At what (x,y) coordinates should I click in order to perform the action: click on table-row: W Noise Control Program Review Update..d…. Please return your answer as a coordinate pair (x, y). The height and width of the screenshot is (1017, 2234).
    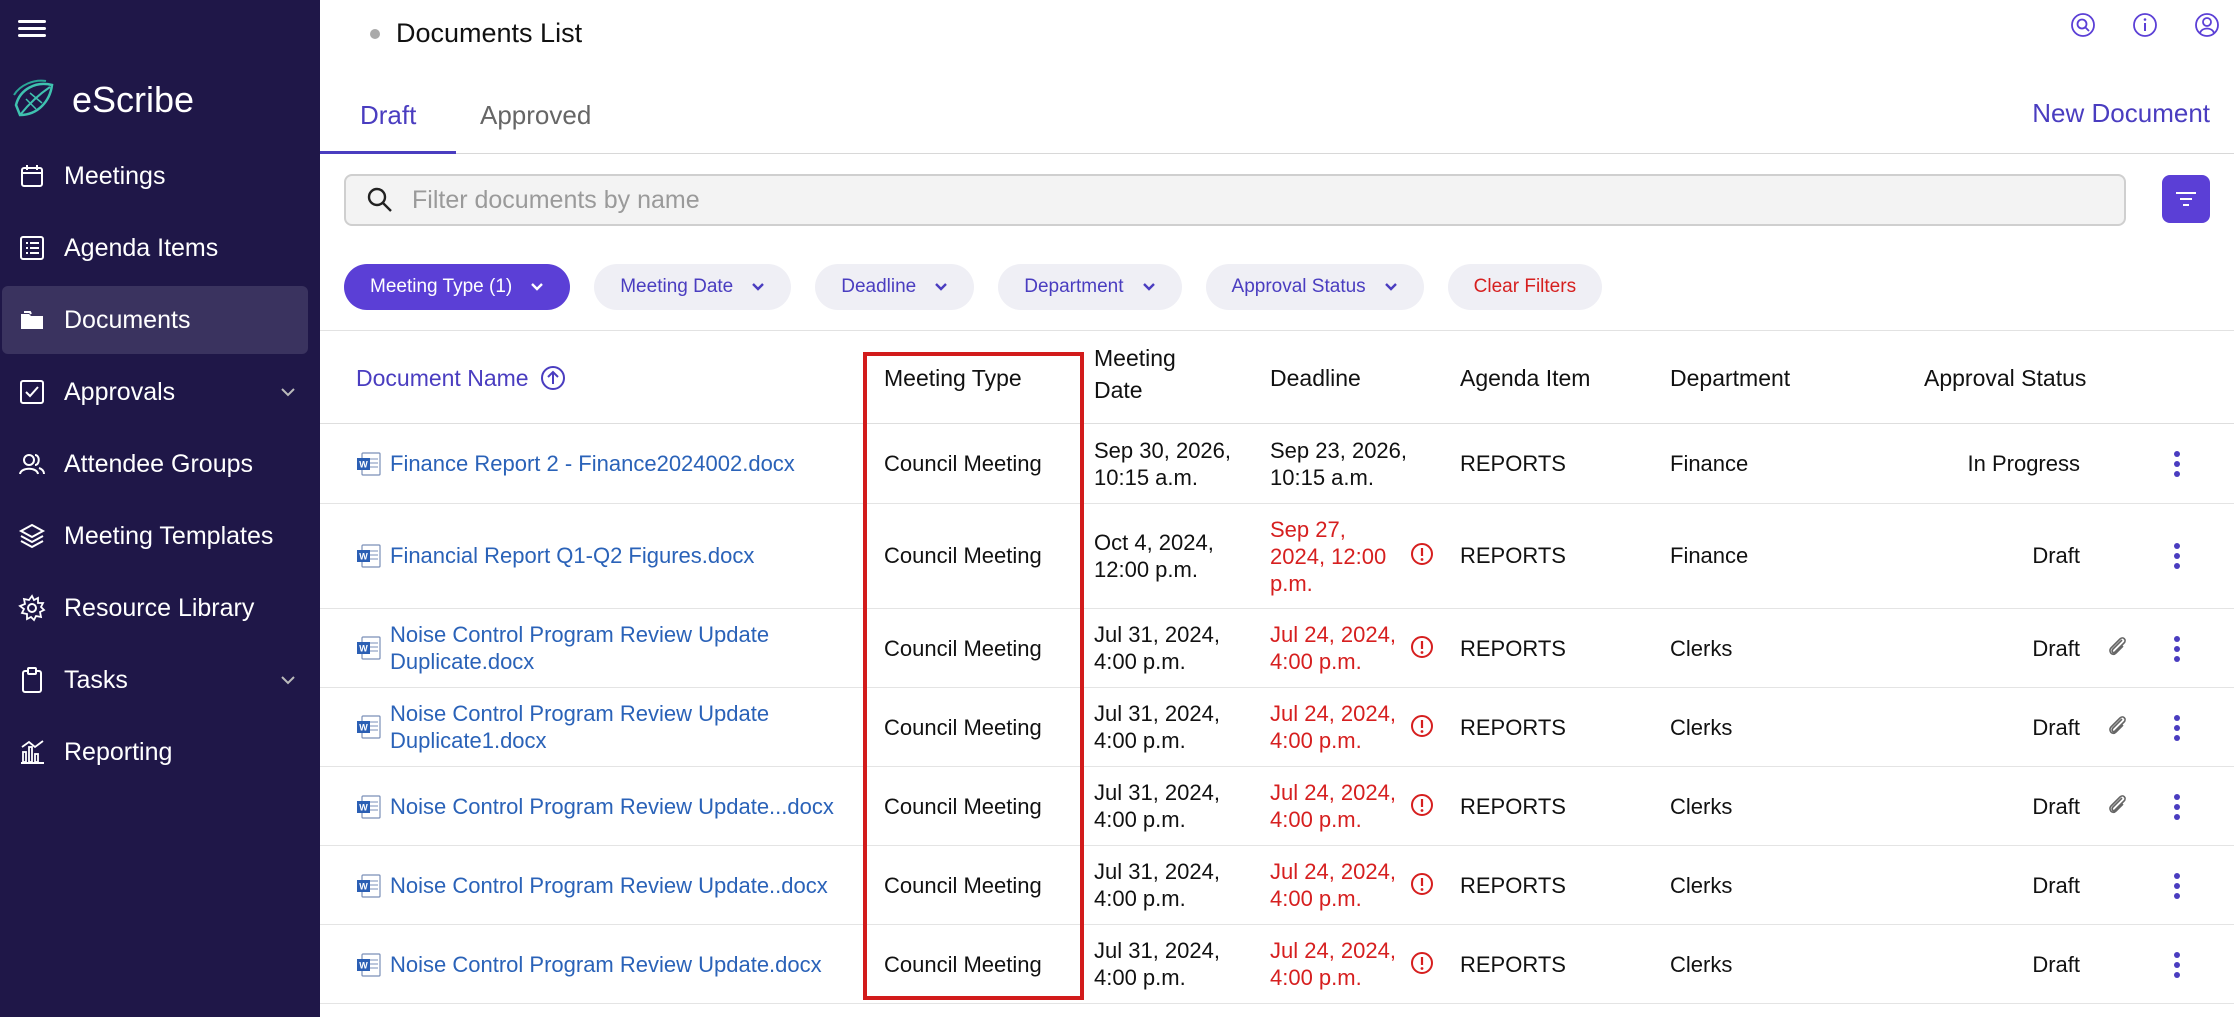
    Looking at the image, I should click on (1277, 885).